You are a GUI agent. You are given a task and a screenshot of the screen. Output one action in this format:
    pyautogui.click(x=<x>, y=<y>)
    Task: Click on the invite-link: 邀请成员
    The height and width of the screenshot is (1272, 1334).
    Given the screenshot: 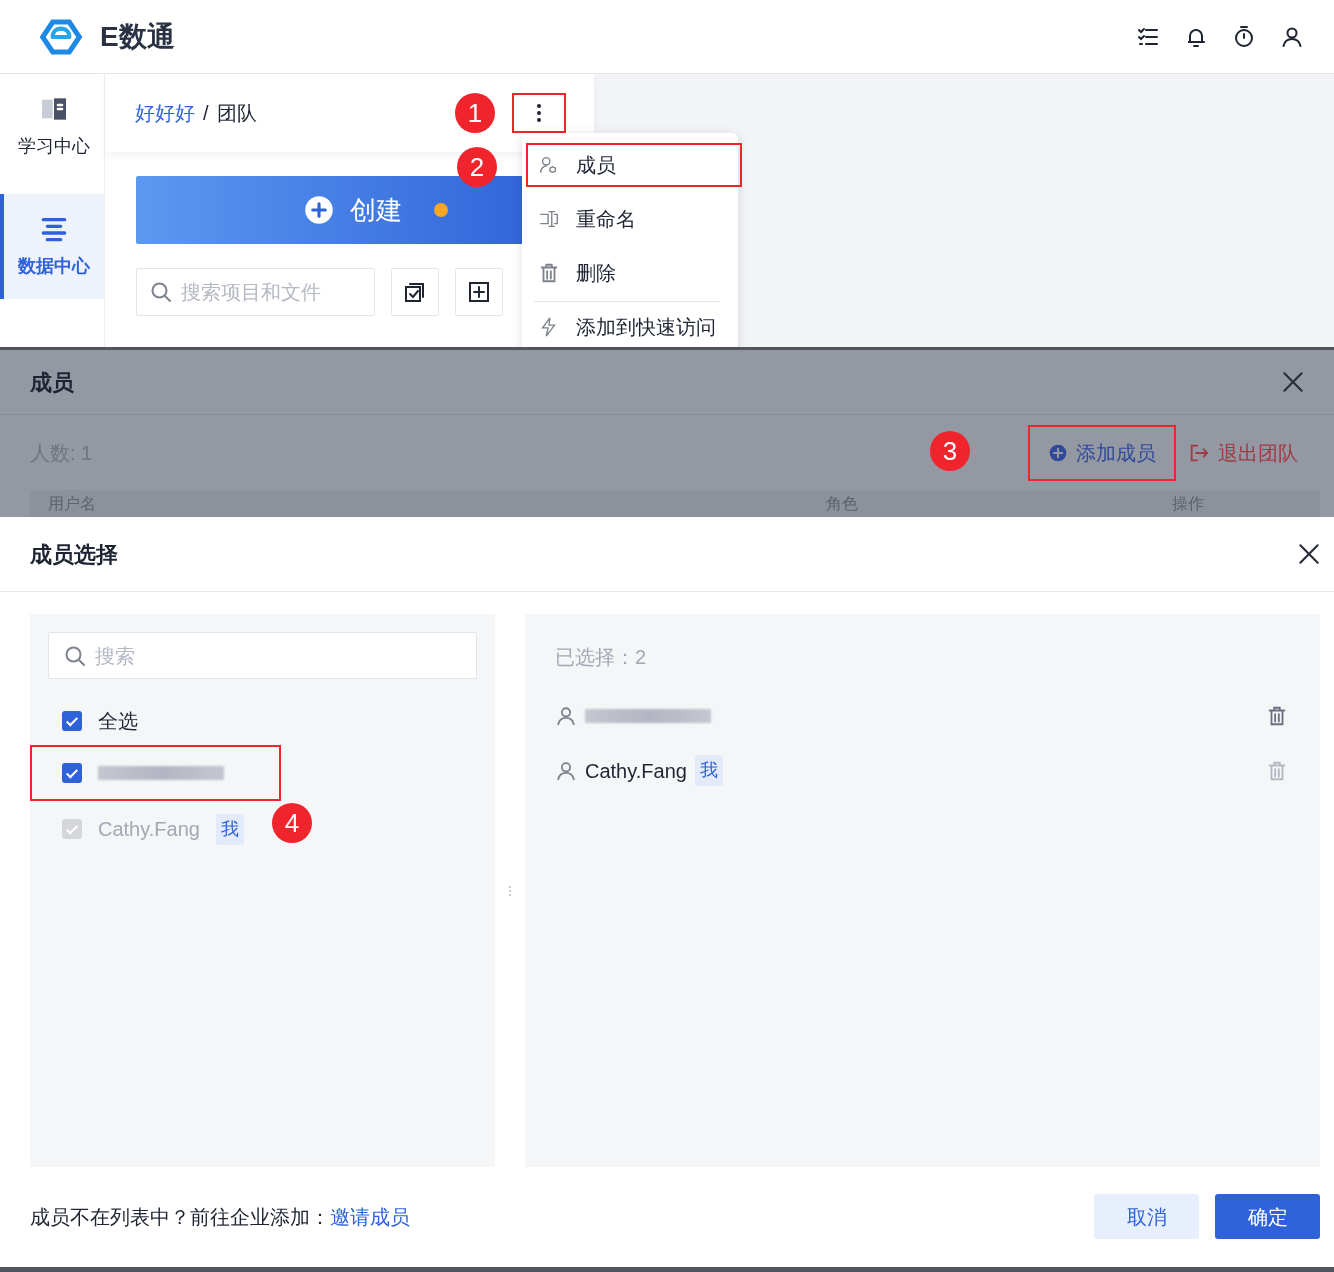 What is the action you would take?
    pyautogui.click(x=370, y=1216)
    